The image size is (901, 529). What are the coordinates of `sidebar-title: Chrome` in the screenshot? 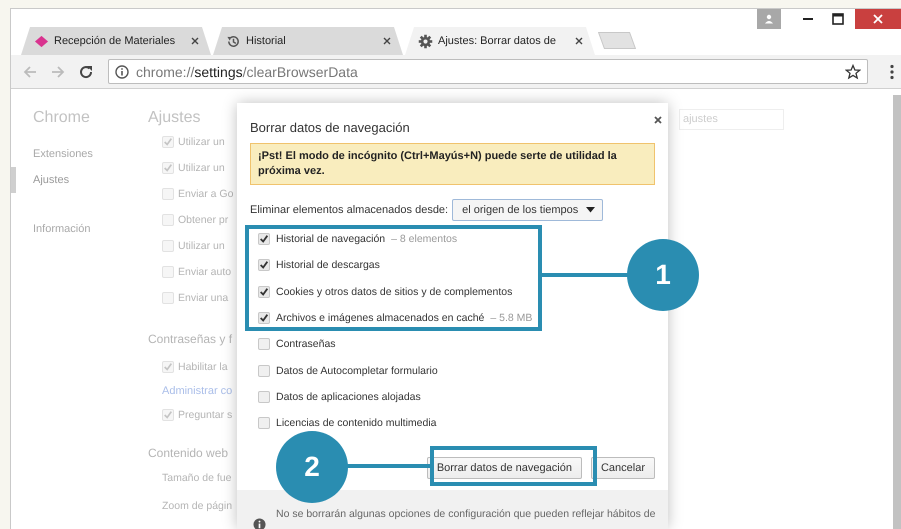 It's located at (61, 118).